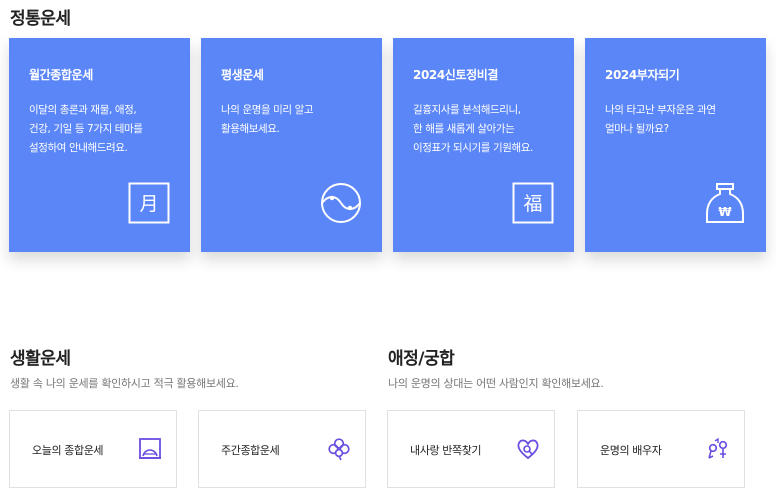 The height and width of the screenshot is (495, 776). Describe the element at coordinates (40, 359) in the screenshot. I see `section-title-life: 생활운세` at that location.